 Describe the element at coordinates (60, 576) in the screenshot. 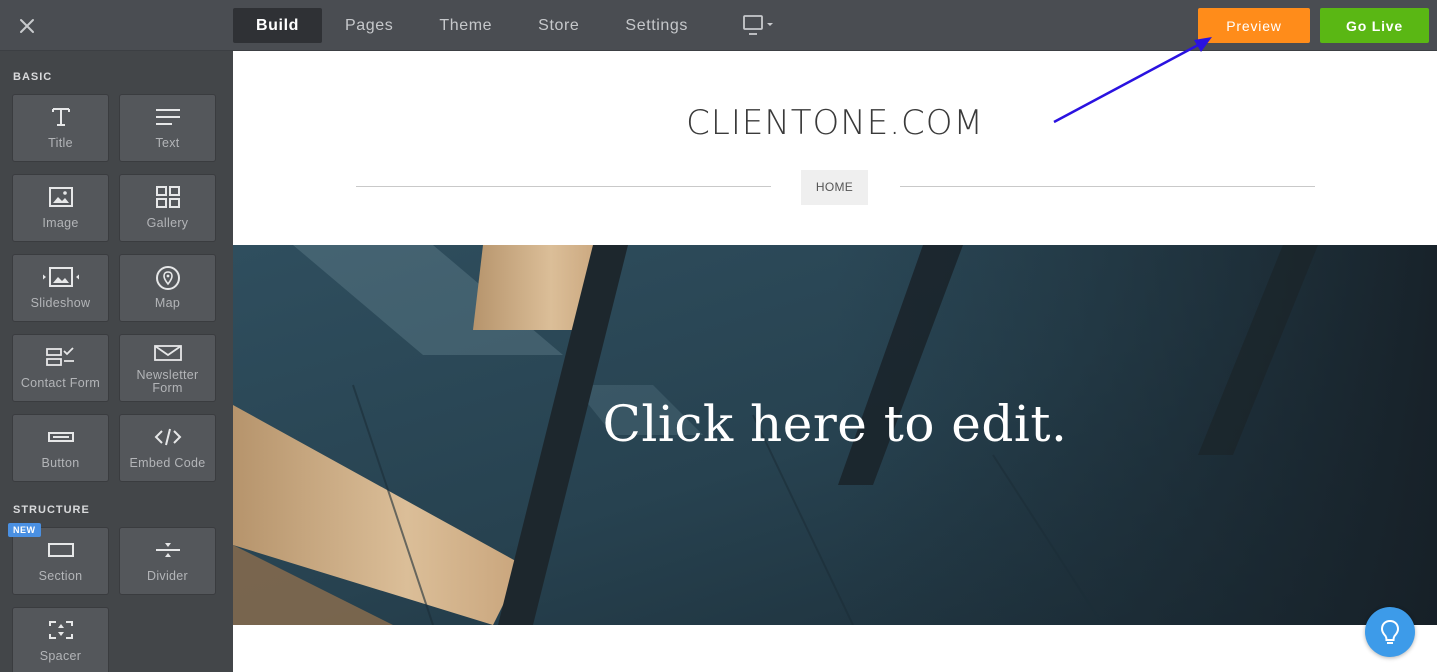

I see `element-label: Section` at that location.